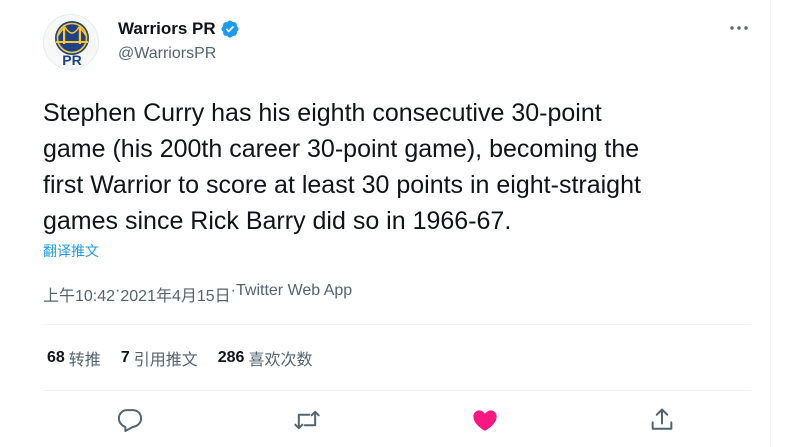 Image resolution: width=786 pixels, height=447 pixels. Describe the element at coordinates (56, 357) in the screenshot. I see `retweets-count: 68` at that location.